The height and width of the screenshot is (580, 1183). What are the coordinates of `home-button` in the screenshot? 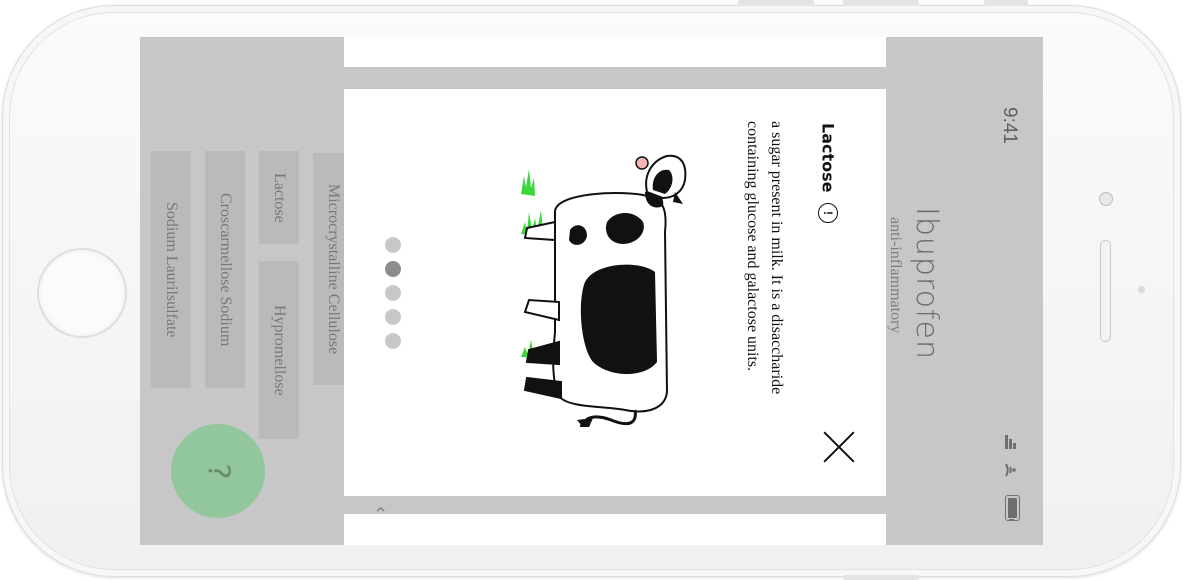 It's located at (82, 293).